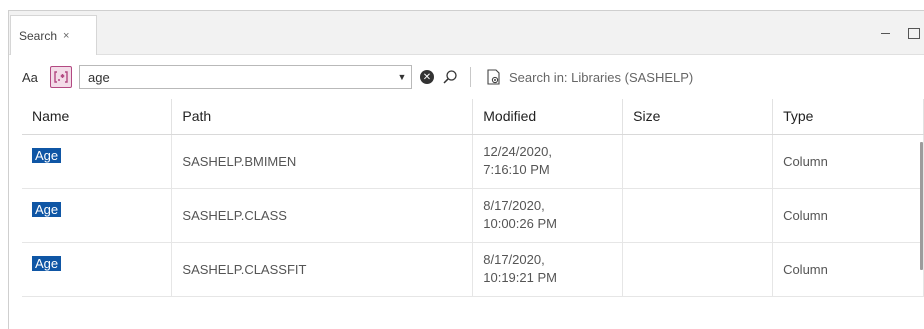 This screenshot has height=329, width=924. I want to click on chevron-down-icon: ▼, so click(402, 77).